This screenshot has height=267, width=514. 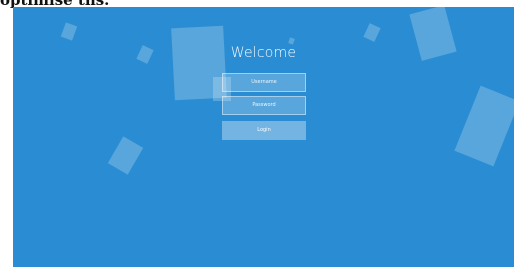 I want to click on welcome-title: Welcome, so click(x=263, y=53).